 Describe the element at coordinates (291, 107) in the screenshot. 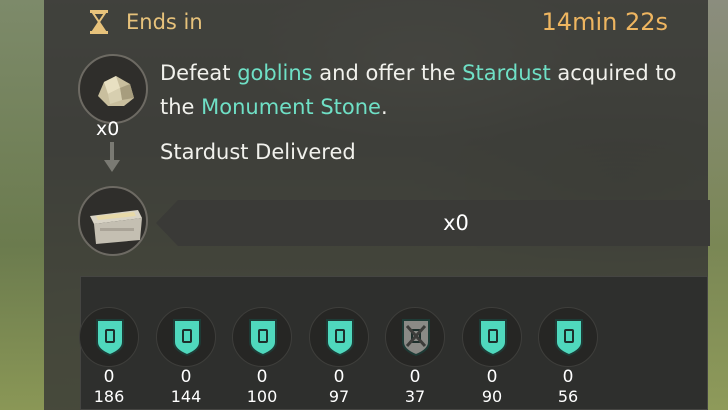

I see `highlighted-keyword: Monument Stone` at that location.